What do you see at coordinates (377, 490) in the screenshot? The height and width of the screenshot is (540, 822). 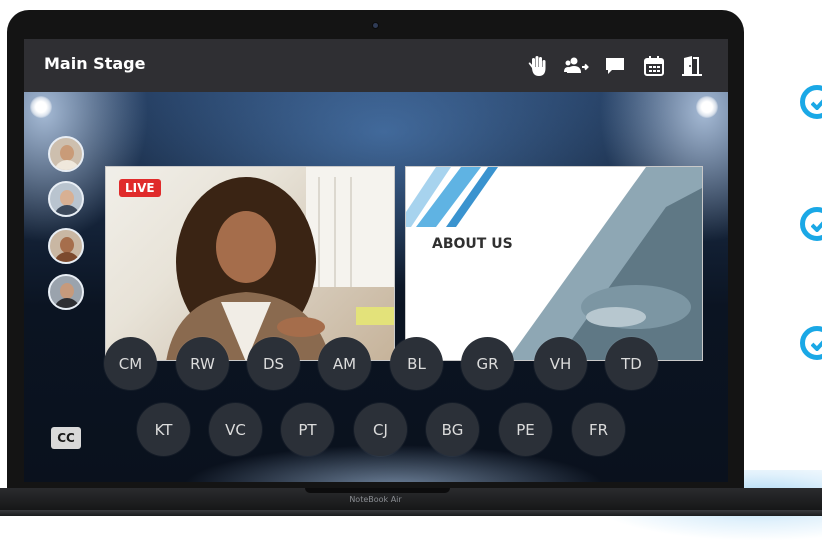 I see `laptop-notch` at bounding box center [377, 490].